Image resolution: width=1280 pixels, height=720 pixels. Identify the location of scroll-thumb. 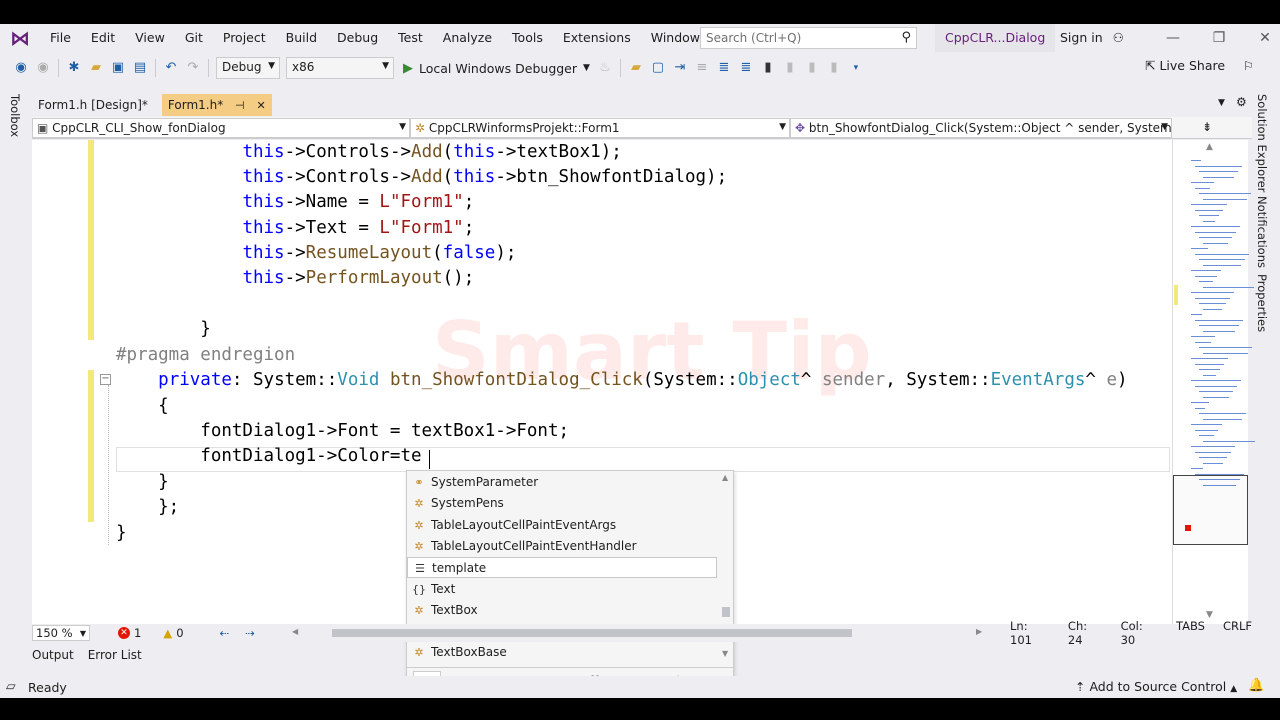
(726, 612).